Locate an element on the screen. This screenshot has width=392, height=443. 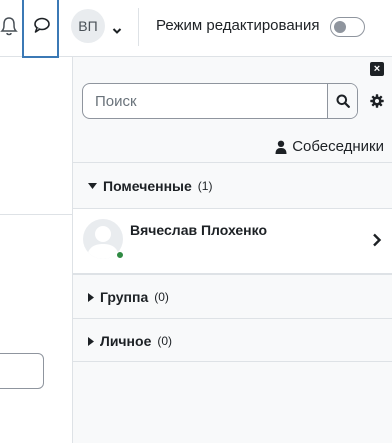
page-divider is located at coordinates (36, 214).